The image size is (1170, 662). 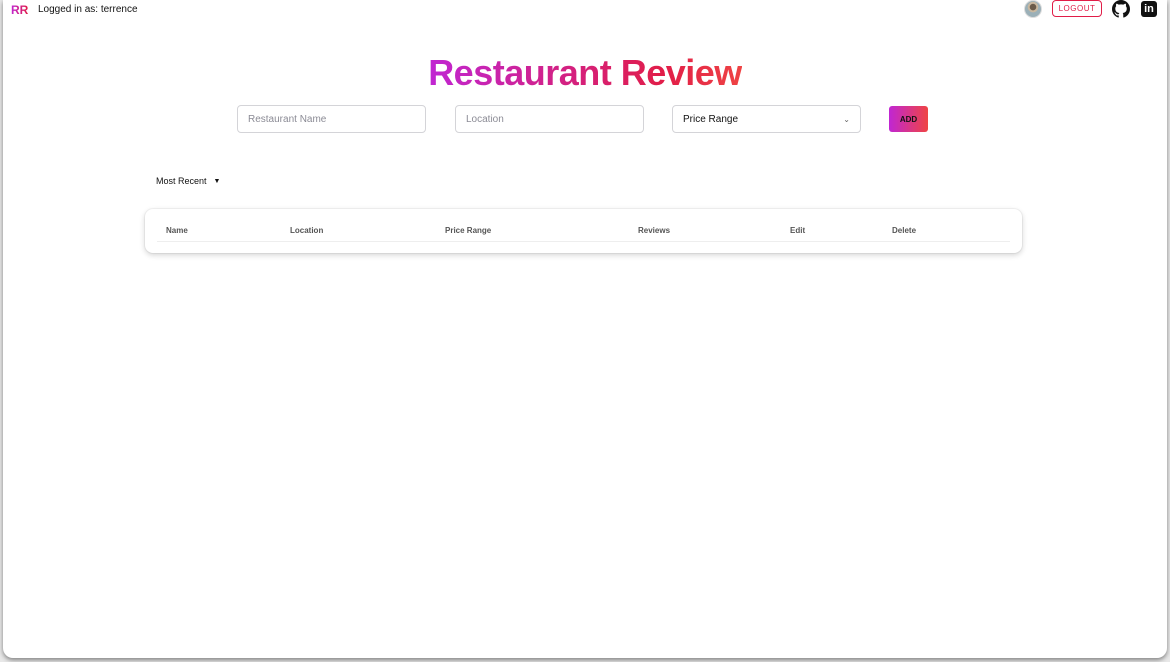 What do you see at coordinates (1077, 8) in the screenshot?
I see `logout-button: LOGOUT` at bounding box center [1077, 8].